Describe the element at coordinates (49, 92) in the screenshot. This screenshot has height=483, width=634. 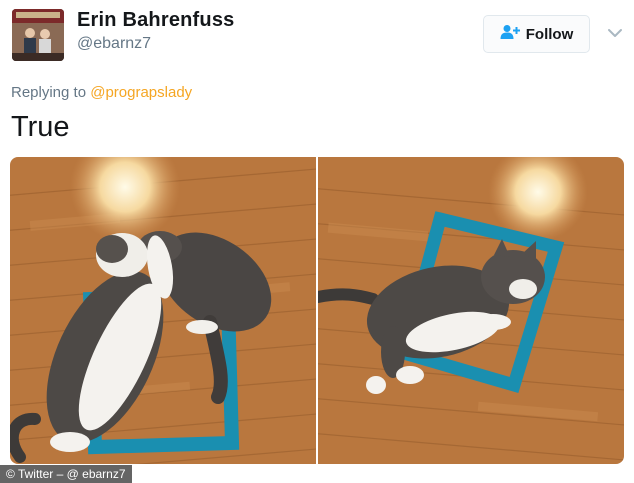
I see `replying-to-label: Replying to` at that location.